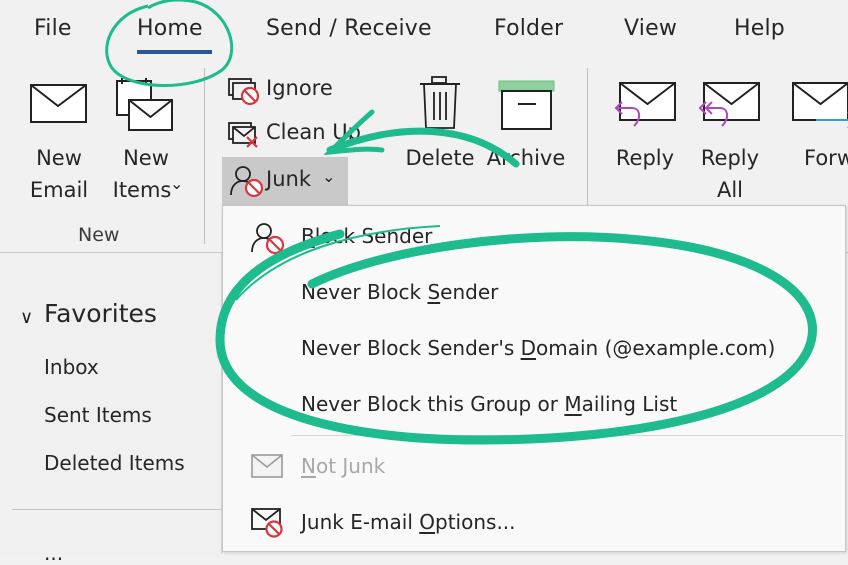 The height and width of the screenshot is (565, 848). What do you see at coordinates (53, 28) in the screenshot?
I see `tab-file: File` at bounding box center [53, 28].